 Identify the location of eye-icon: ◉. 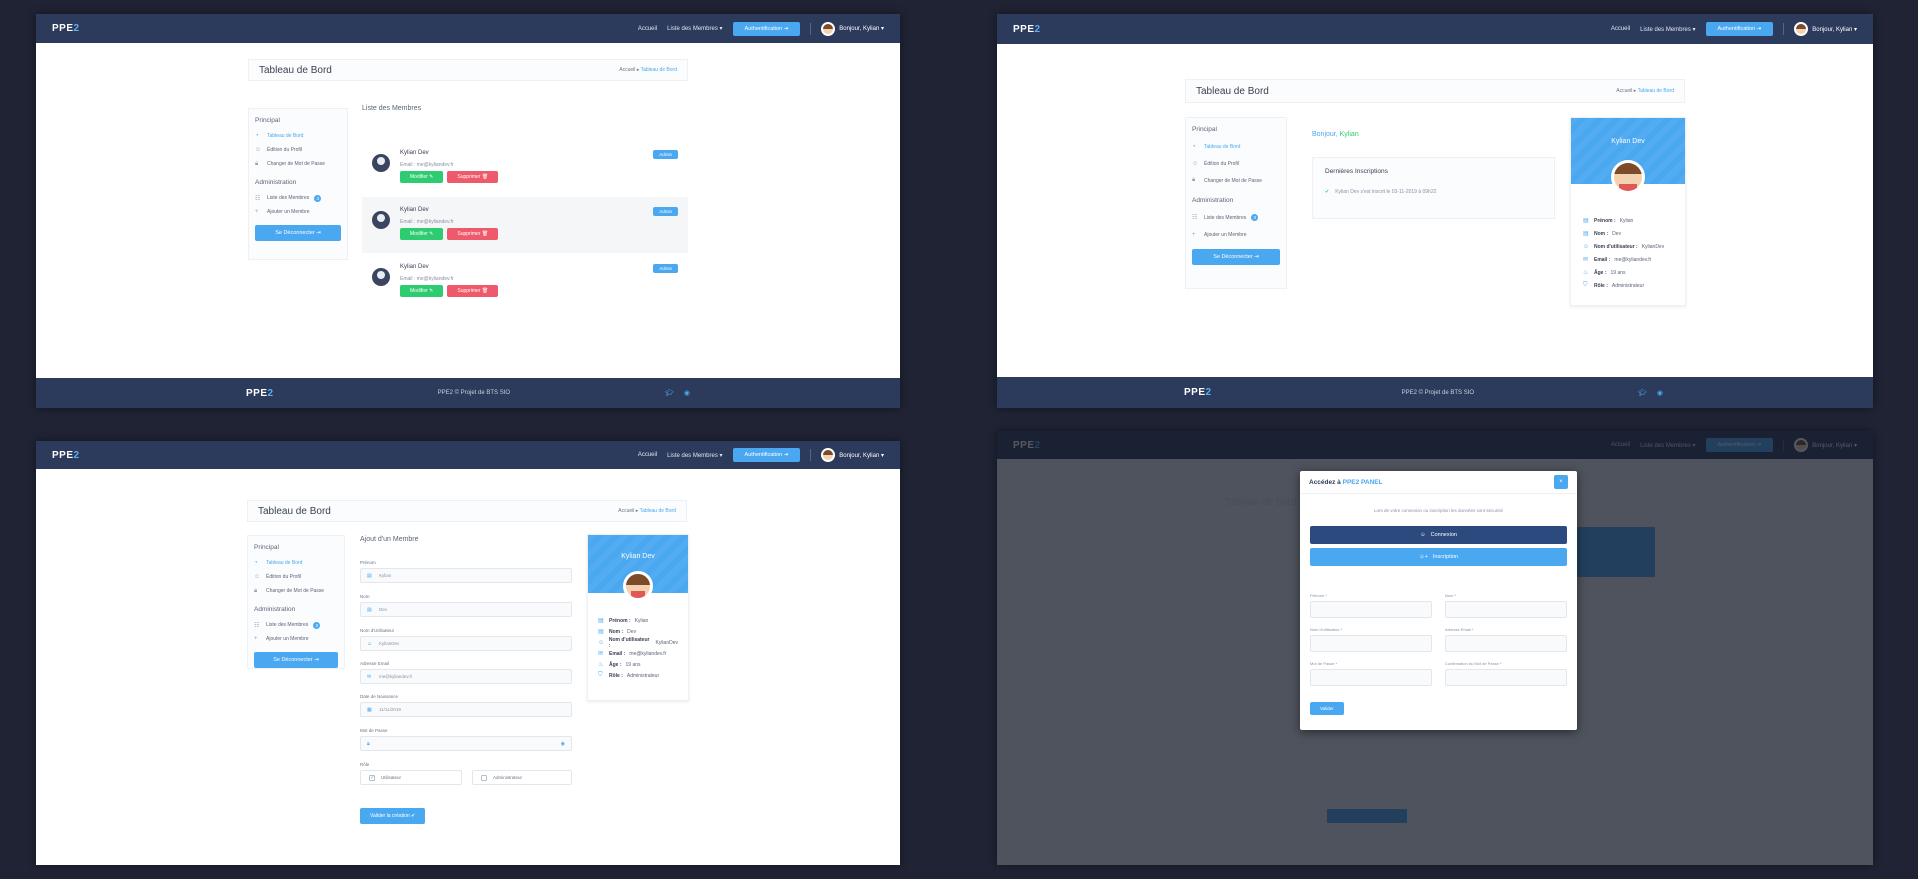
(563, 744).